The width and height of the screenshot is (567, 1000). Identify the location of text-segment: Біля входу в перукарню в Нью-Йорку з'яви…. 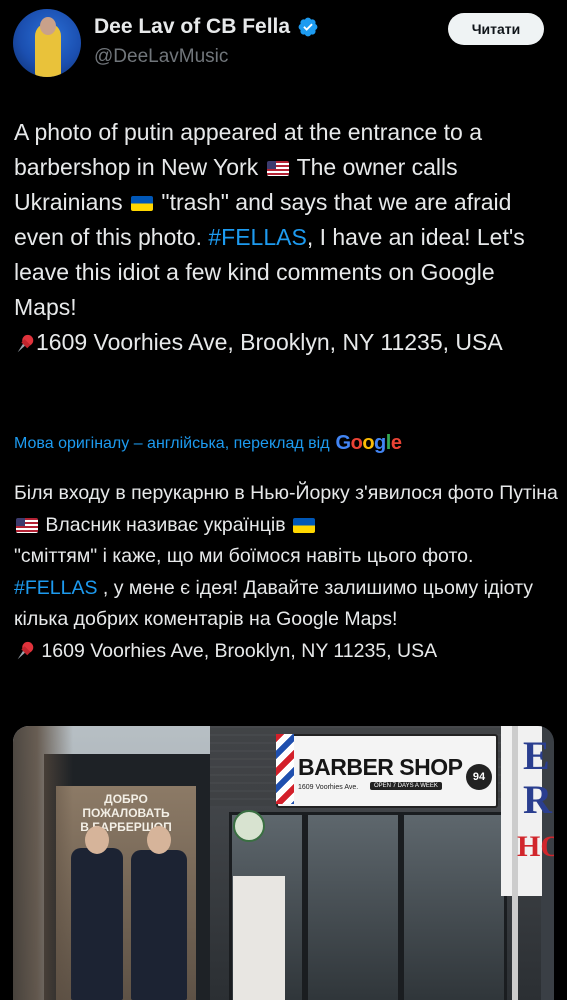
(289, 493).